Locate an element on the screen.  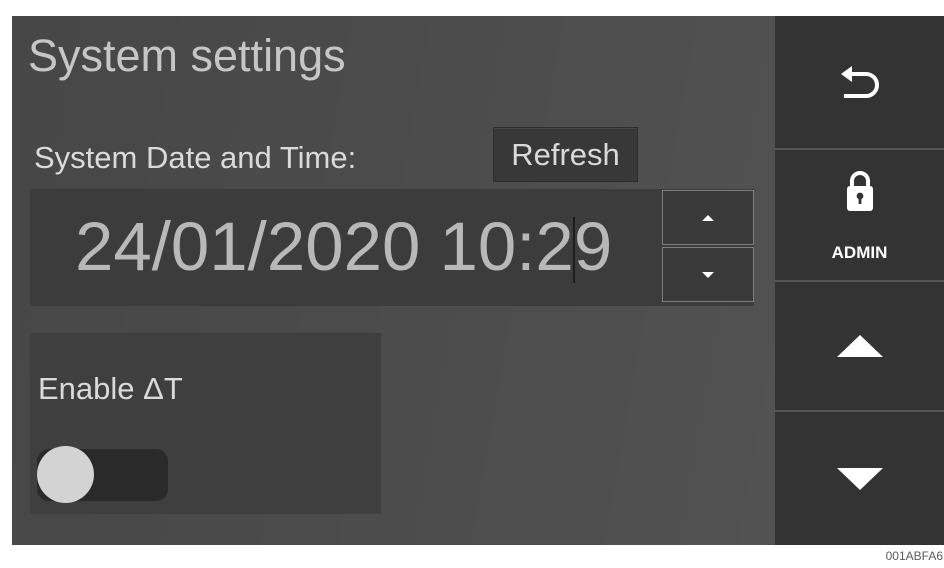
admin-label: ADMIN is located at coordinates (859, 252).